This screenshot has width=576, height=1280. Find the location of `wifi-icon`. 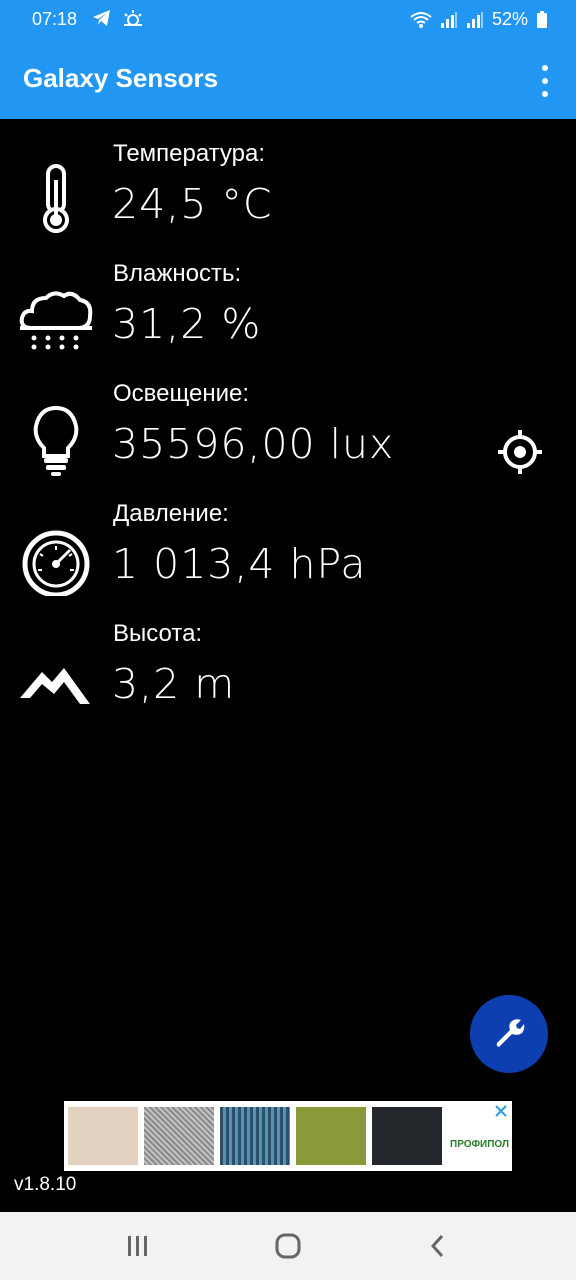

wifi-icon is located at coordinates (421, 20).